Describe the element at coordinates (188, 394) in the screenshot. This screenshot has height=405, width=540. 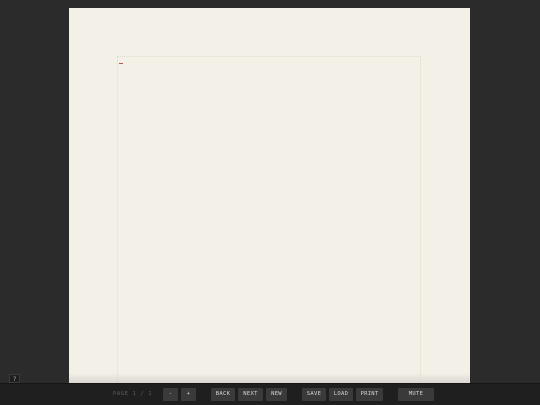
I see `zoom-in-button: +` at that location.